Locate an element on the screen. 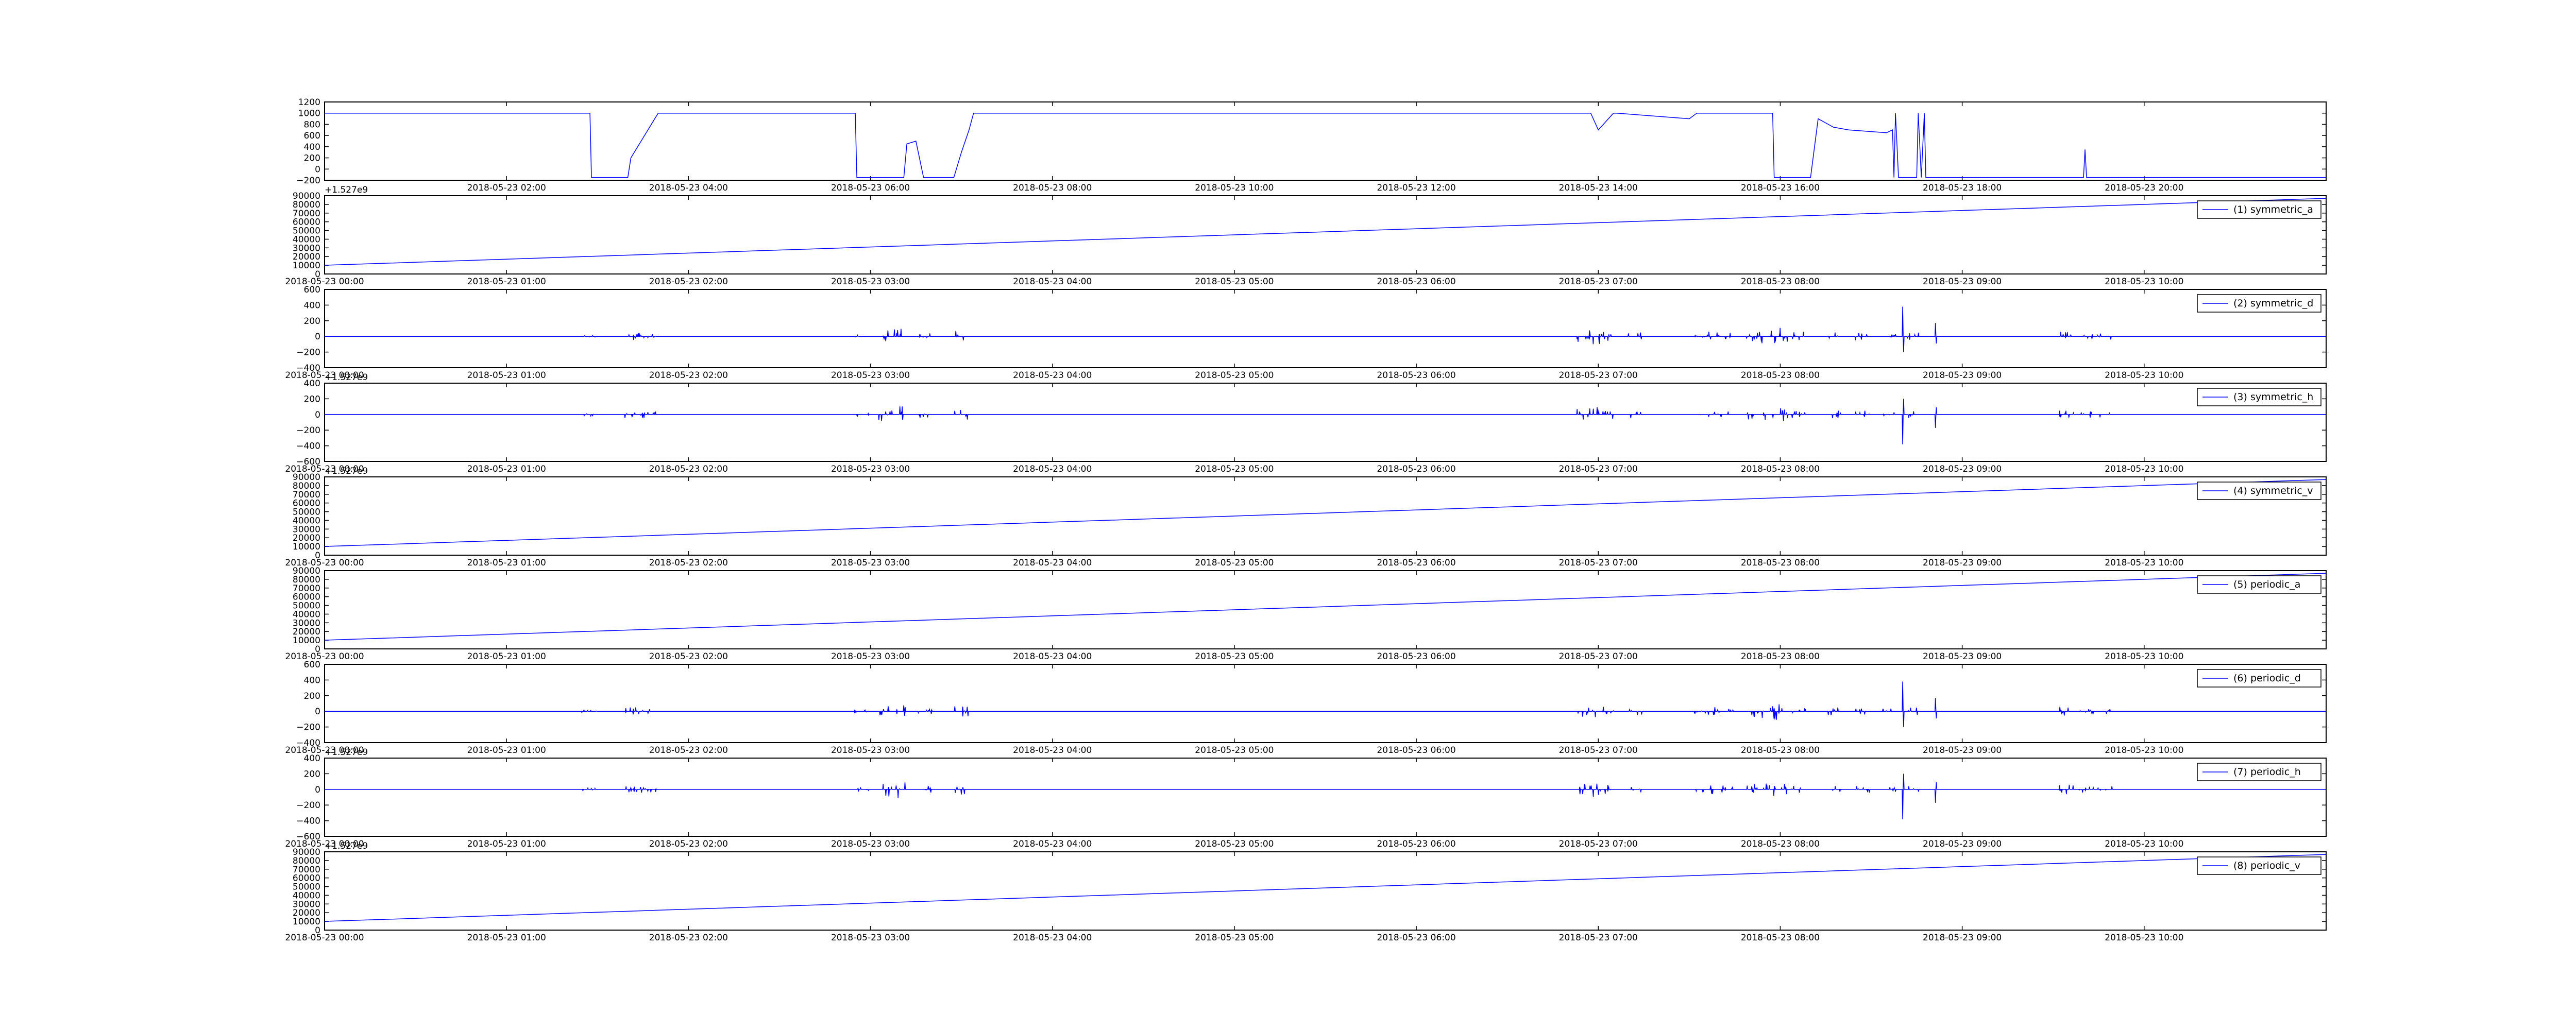 This screenshot has height=1030, width=2576. x-tick-label: 2018-05-23 16:00 is located at coordinates (1780, 188).